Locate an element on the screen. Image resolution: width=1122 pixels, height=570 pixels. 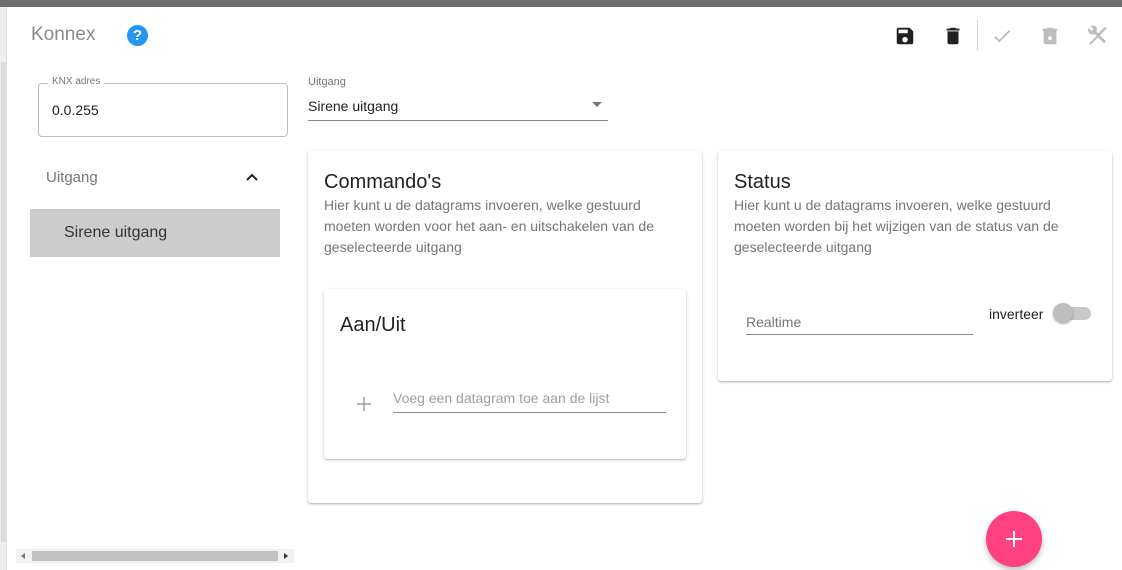
check-icon is located at coordinates (1002, 36).